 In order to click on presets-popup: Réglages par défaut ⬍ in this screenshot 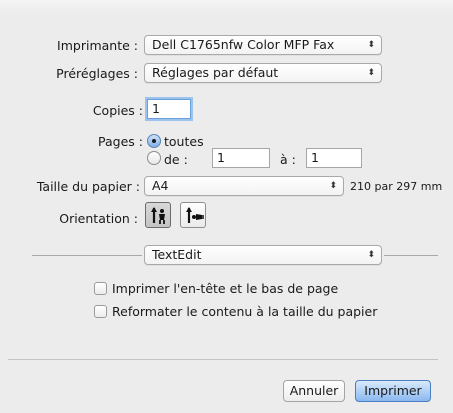, I will do `click(263, 73)`.